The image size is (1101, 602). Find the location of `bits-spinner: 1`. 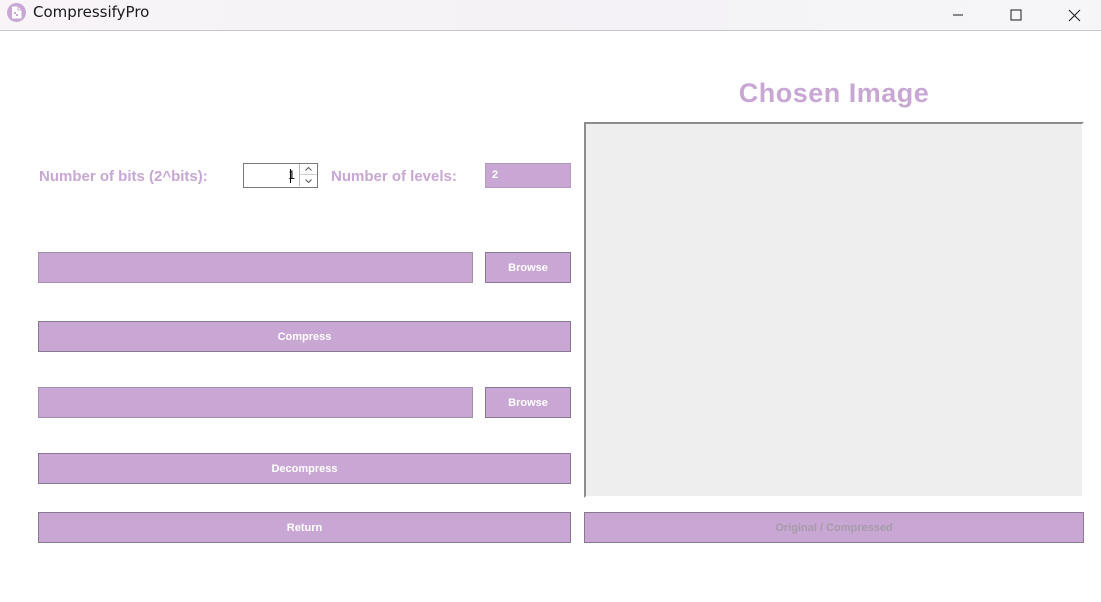

bits-spinner: 1 is located at coordinates (280, 175).